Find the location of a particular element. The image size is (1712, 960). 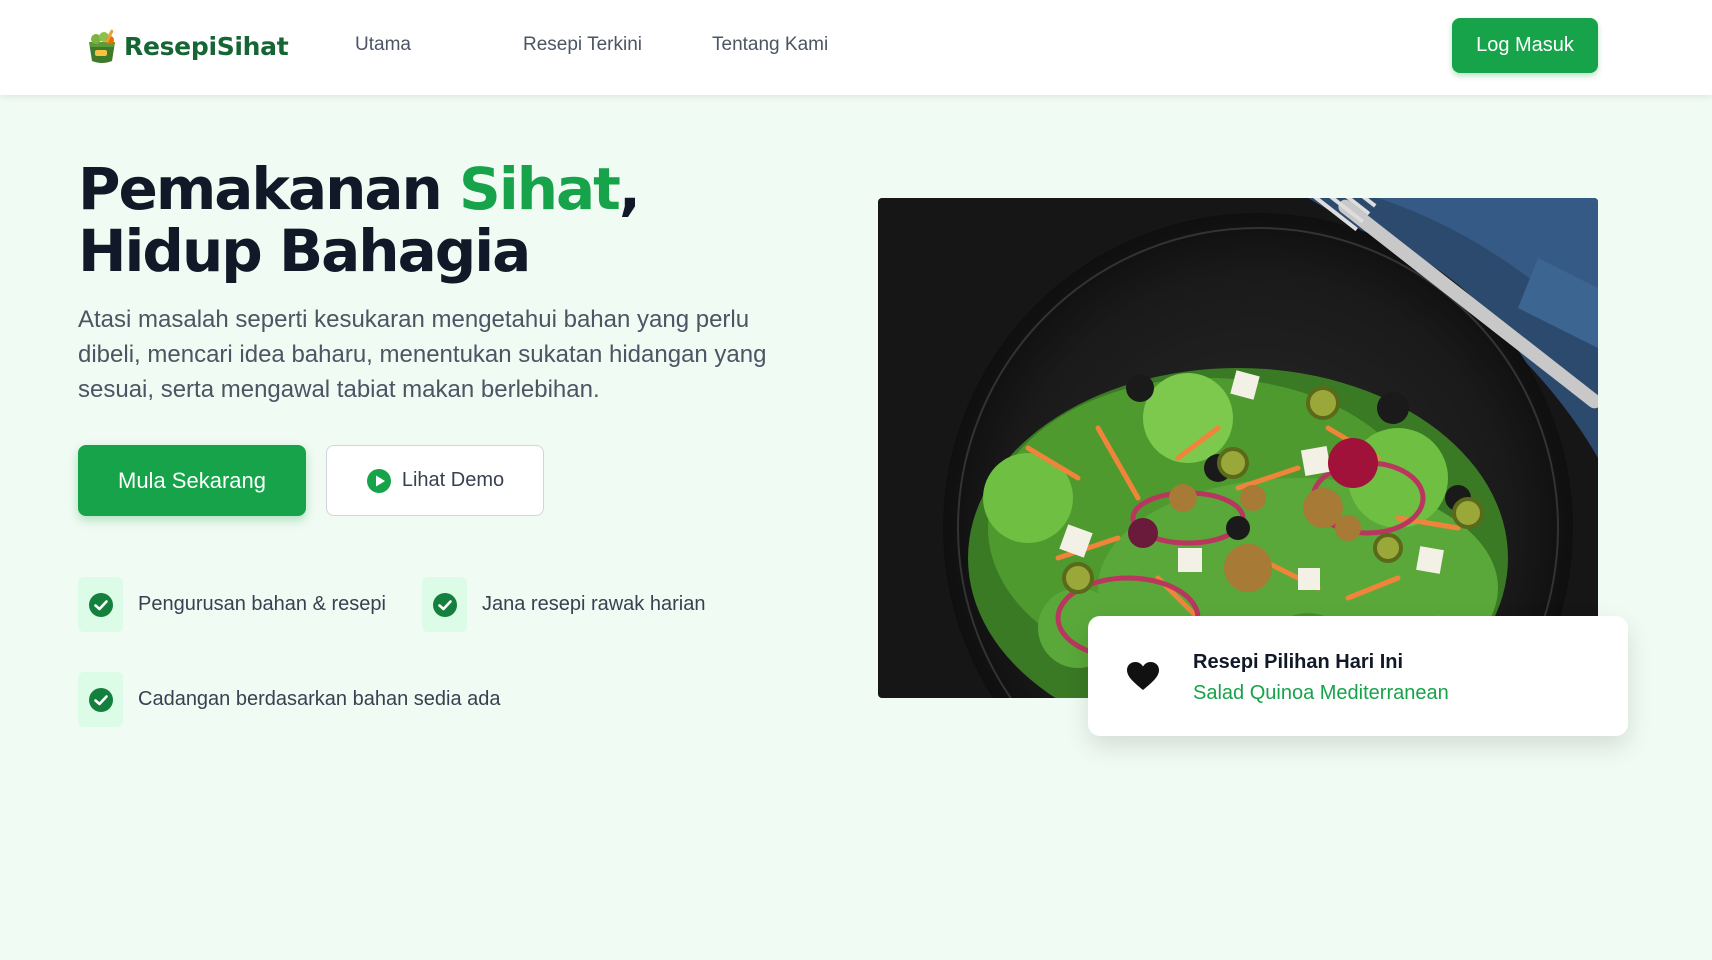

hero-title-accent: Sihat is located at coordinates (540, 189).